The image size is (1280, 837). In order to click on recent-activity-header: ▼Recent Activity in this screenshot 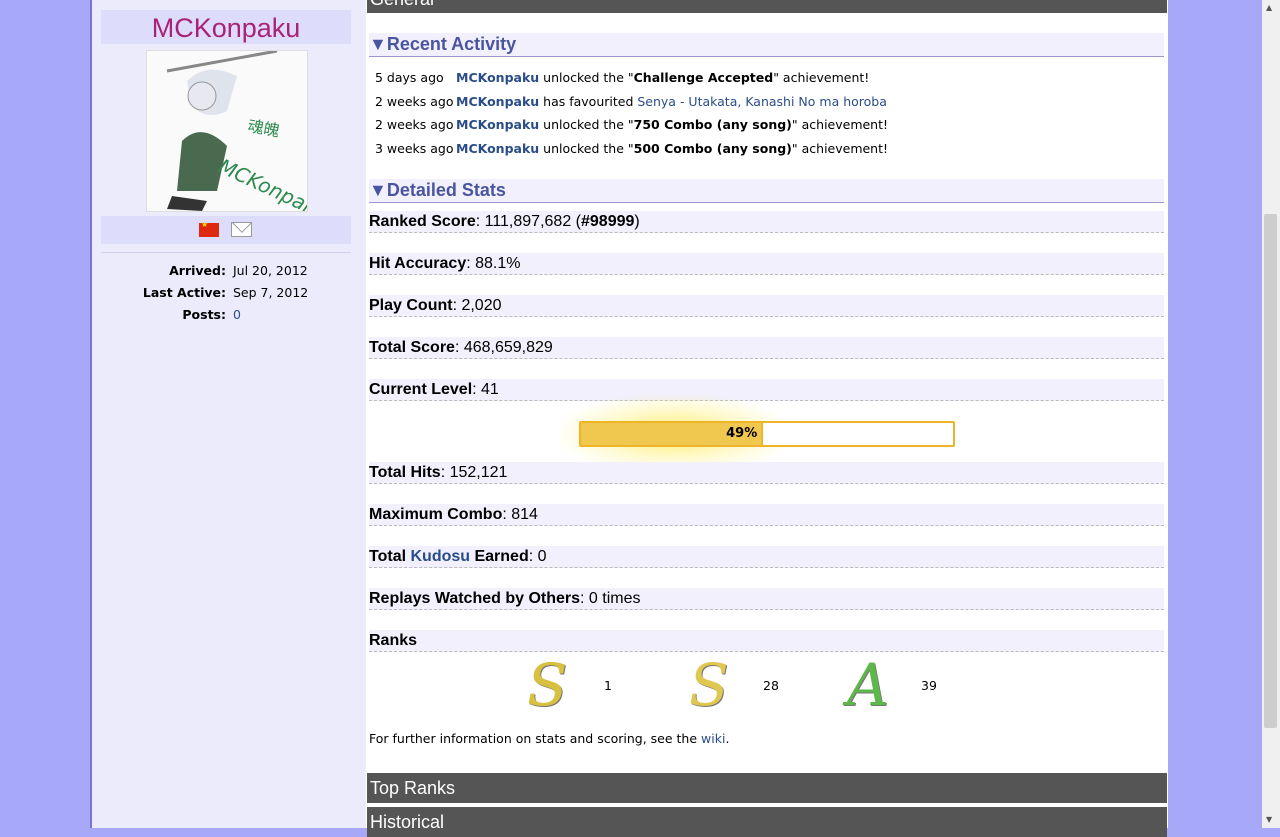, I will do `click(766, 45)`.